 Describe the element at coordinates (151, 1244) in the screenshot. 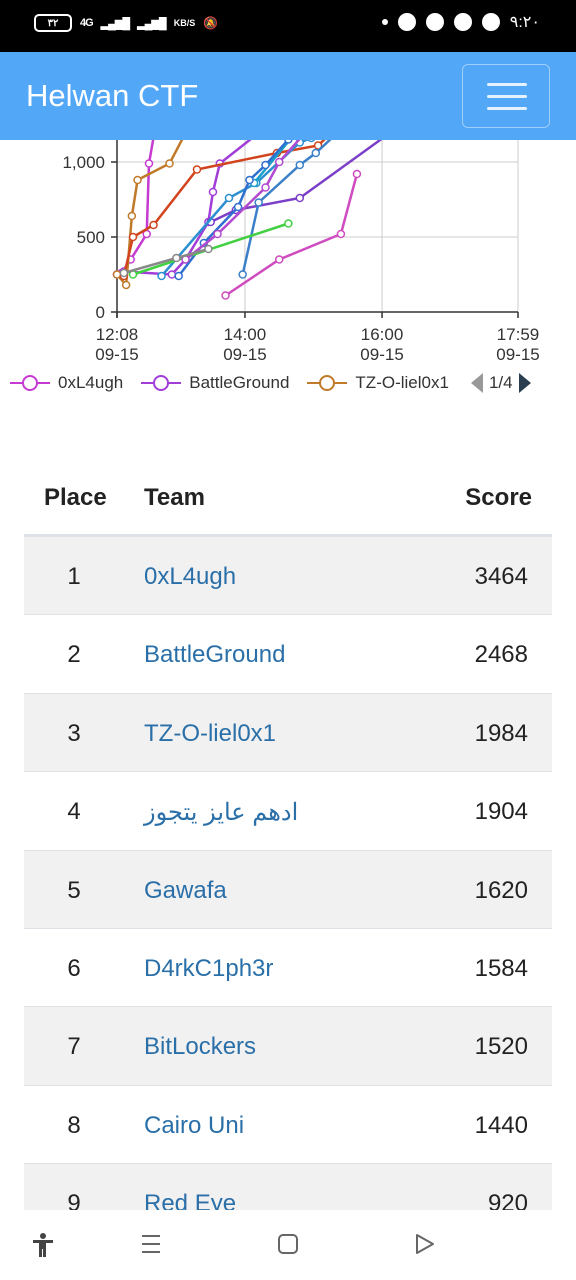

I see `recent-apps-icon` at that location.